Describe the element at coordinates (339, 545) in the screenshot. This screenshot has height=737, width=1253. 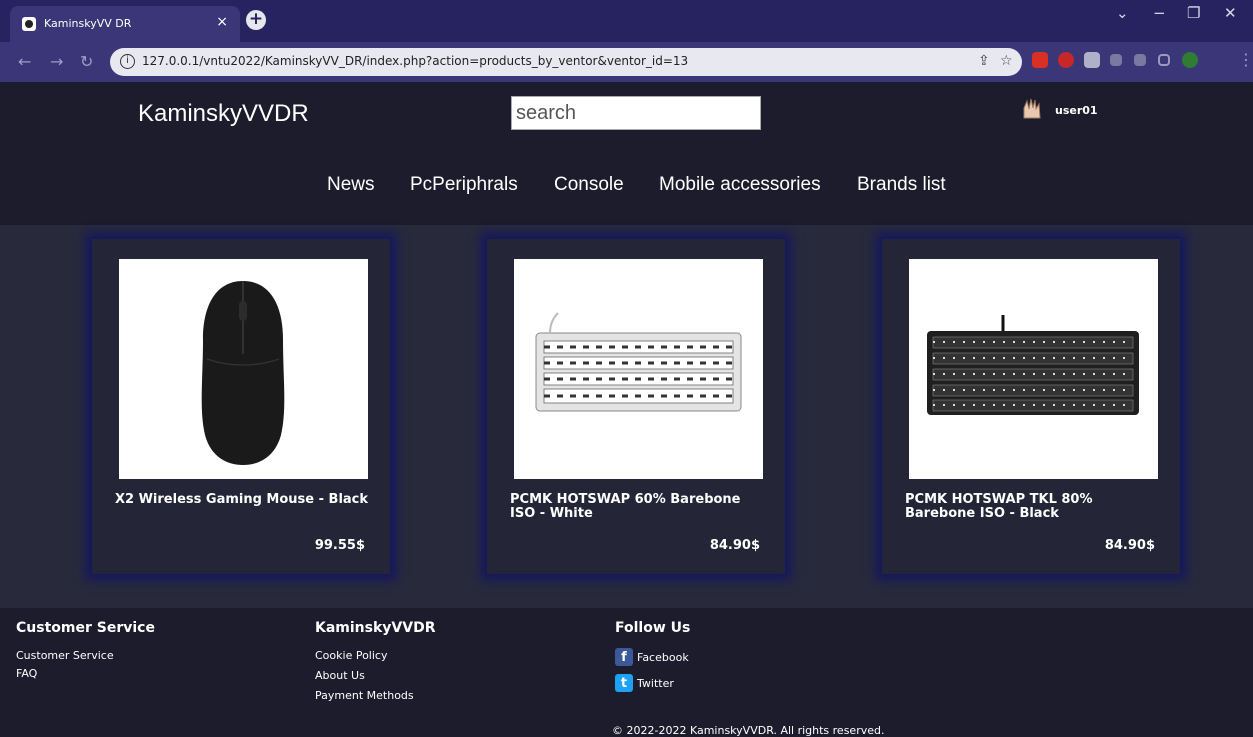
I see `product-price: 99.55$` at that location.